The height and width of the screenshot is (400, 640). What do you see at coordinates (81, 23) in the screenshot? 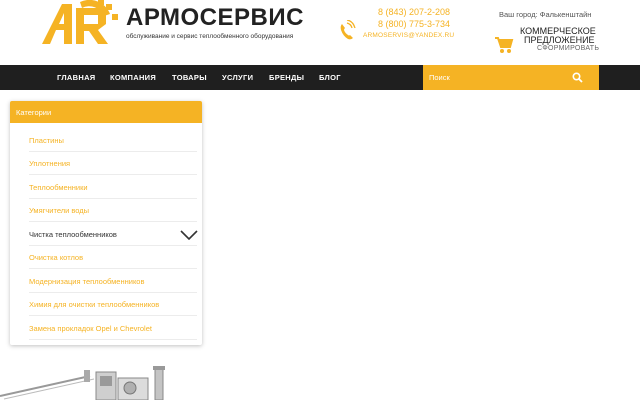
I see `ar-gear-logo-icon` at bounding box center [81, 23].